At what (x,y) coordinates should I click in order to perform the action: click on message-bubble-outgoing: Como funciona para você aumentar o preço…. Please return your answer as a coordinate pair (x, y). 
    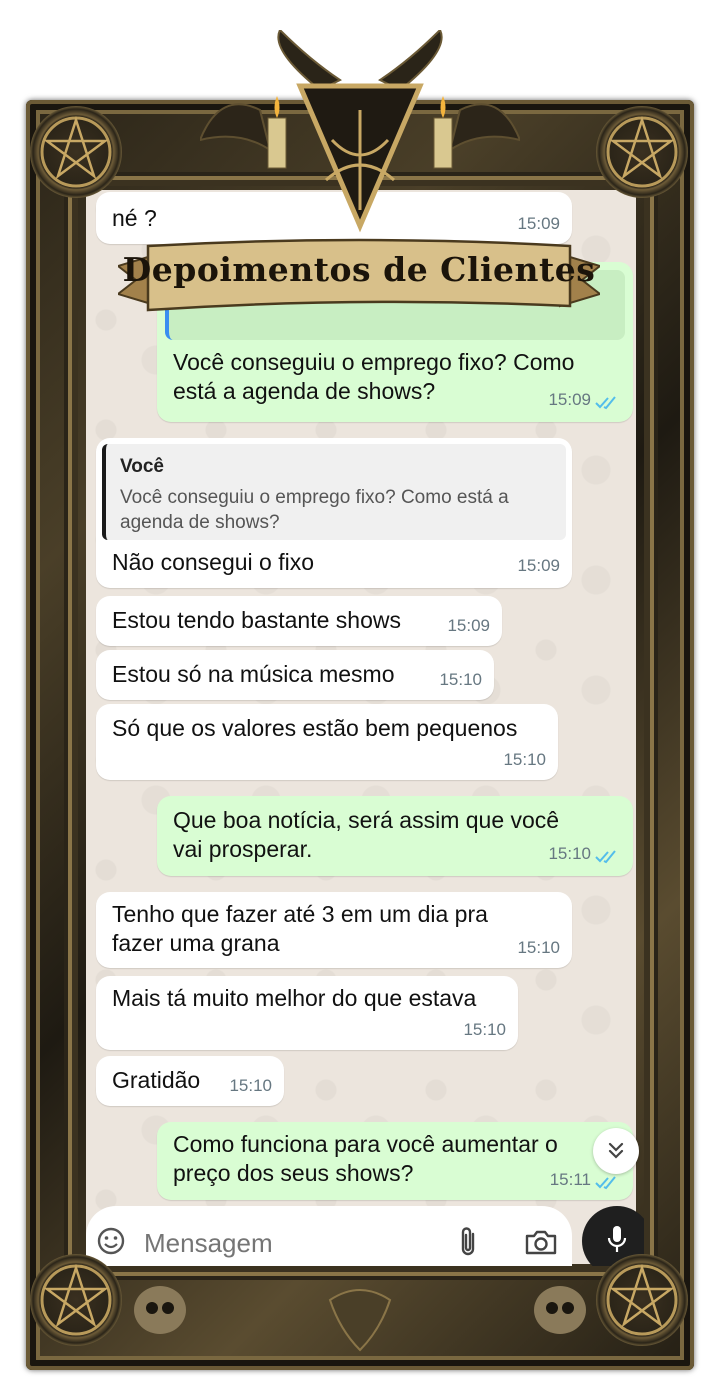
    Looking at the image, I should click on (395, 1161).